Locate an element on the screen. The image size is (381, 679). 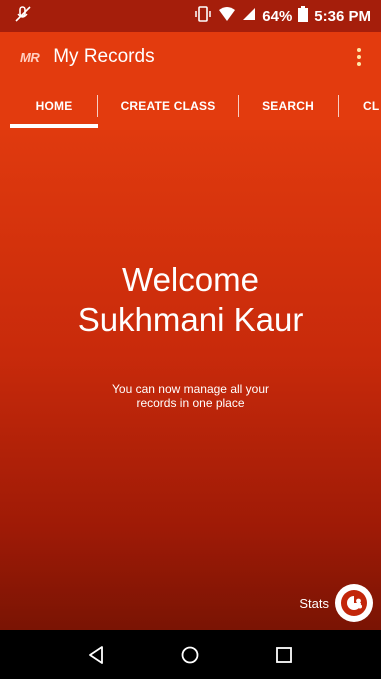
tab-indicator is located at coordinates (54, 126).